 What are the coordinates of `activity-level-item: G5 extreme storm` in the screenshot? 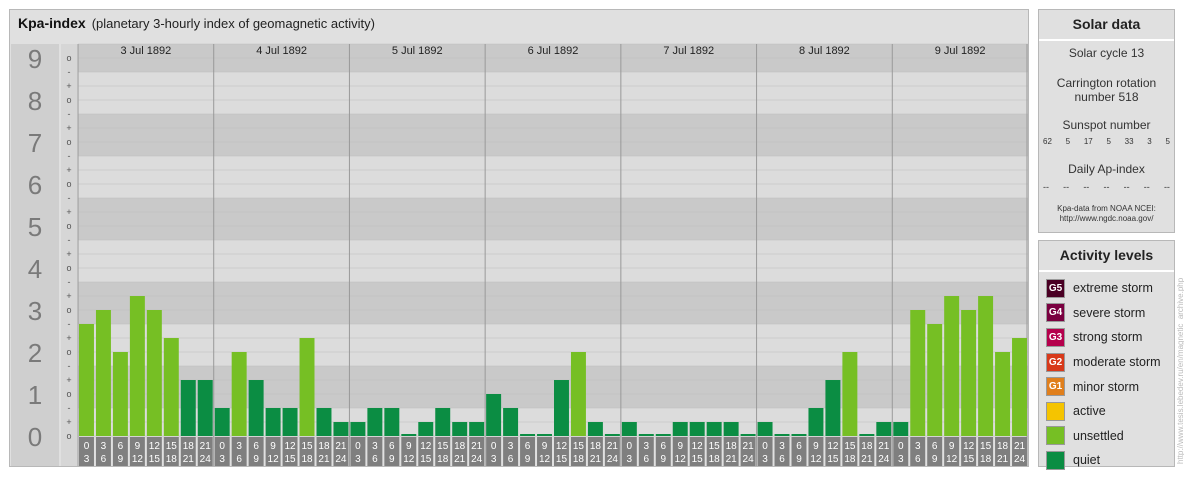 It's located at (1106, 288).